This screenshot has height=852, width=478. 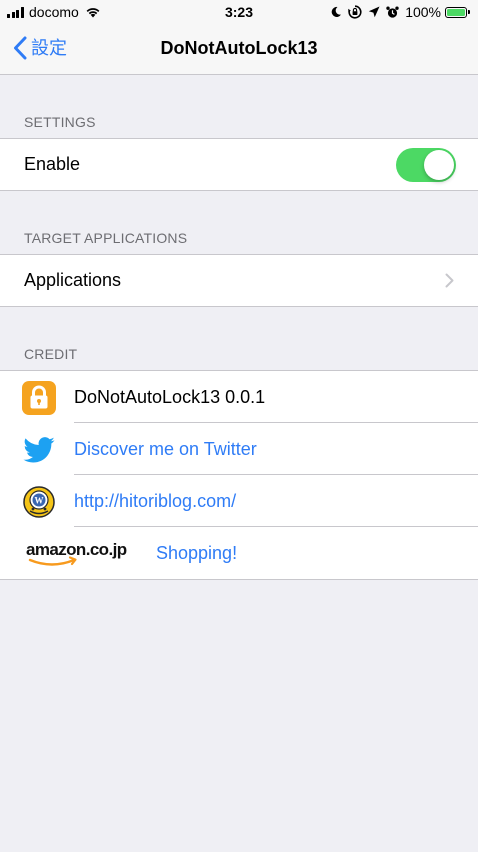 What do you see at coordinates (400, 12) in the screenshot?
I see `status-right: 100%` at bounding box center [400, 12].